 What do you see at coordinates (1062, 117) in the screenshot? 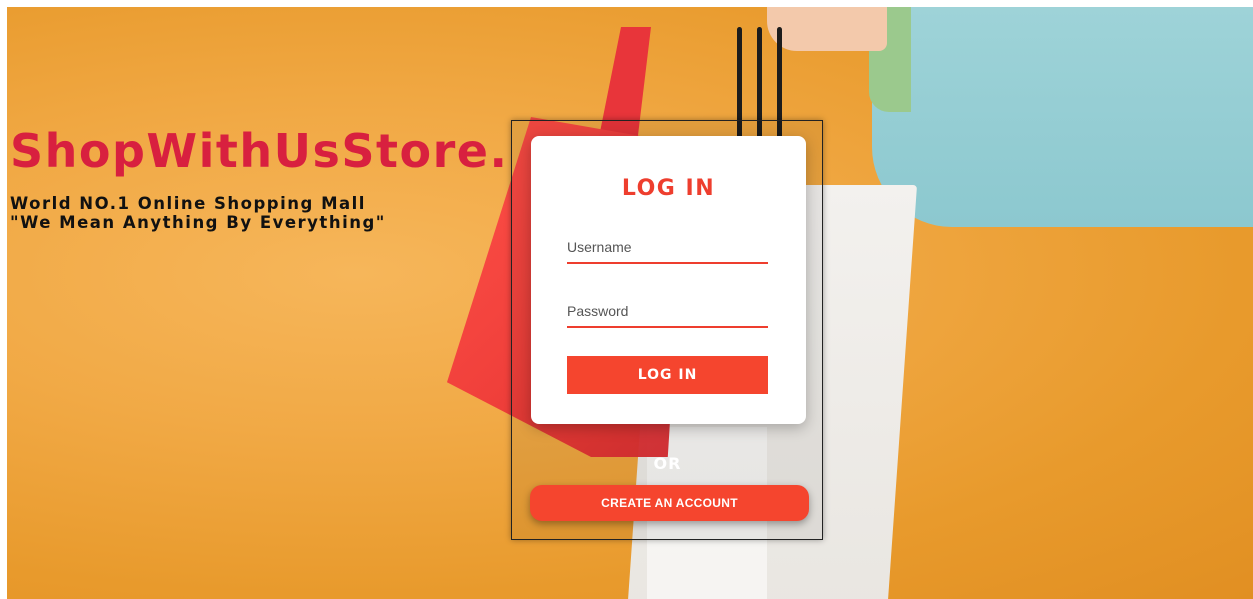
I see `arm-image` at bounding box center [1062, 117].